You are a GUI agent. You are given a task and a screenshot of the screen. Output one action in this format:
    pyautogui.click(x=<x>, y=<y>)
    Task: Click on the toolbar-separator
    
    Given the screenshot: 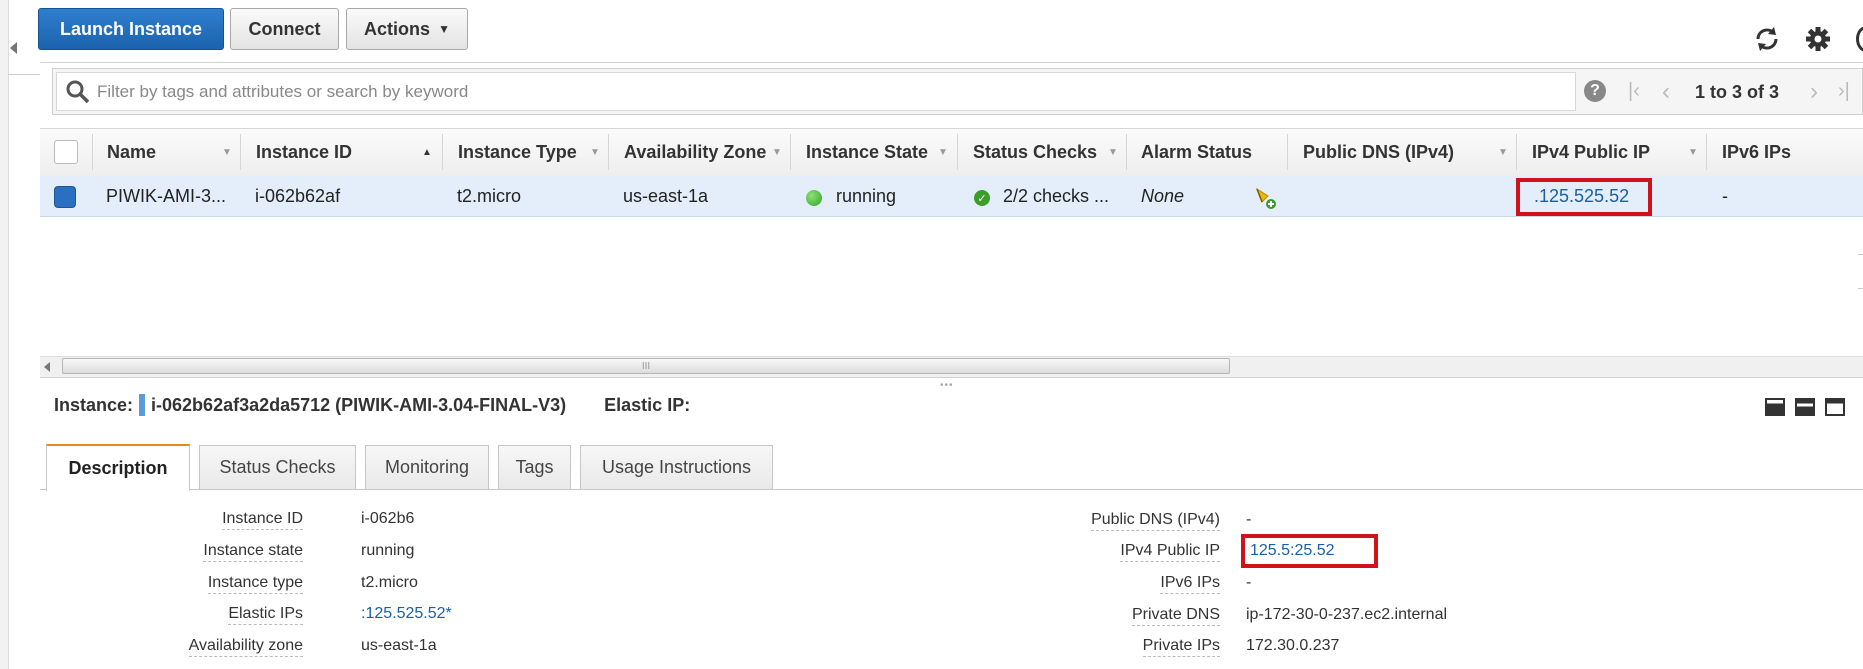 What is the action you would take?
    pyautogui.click(x=951, y=62)
    